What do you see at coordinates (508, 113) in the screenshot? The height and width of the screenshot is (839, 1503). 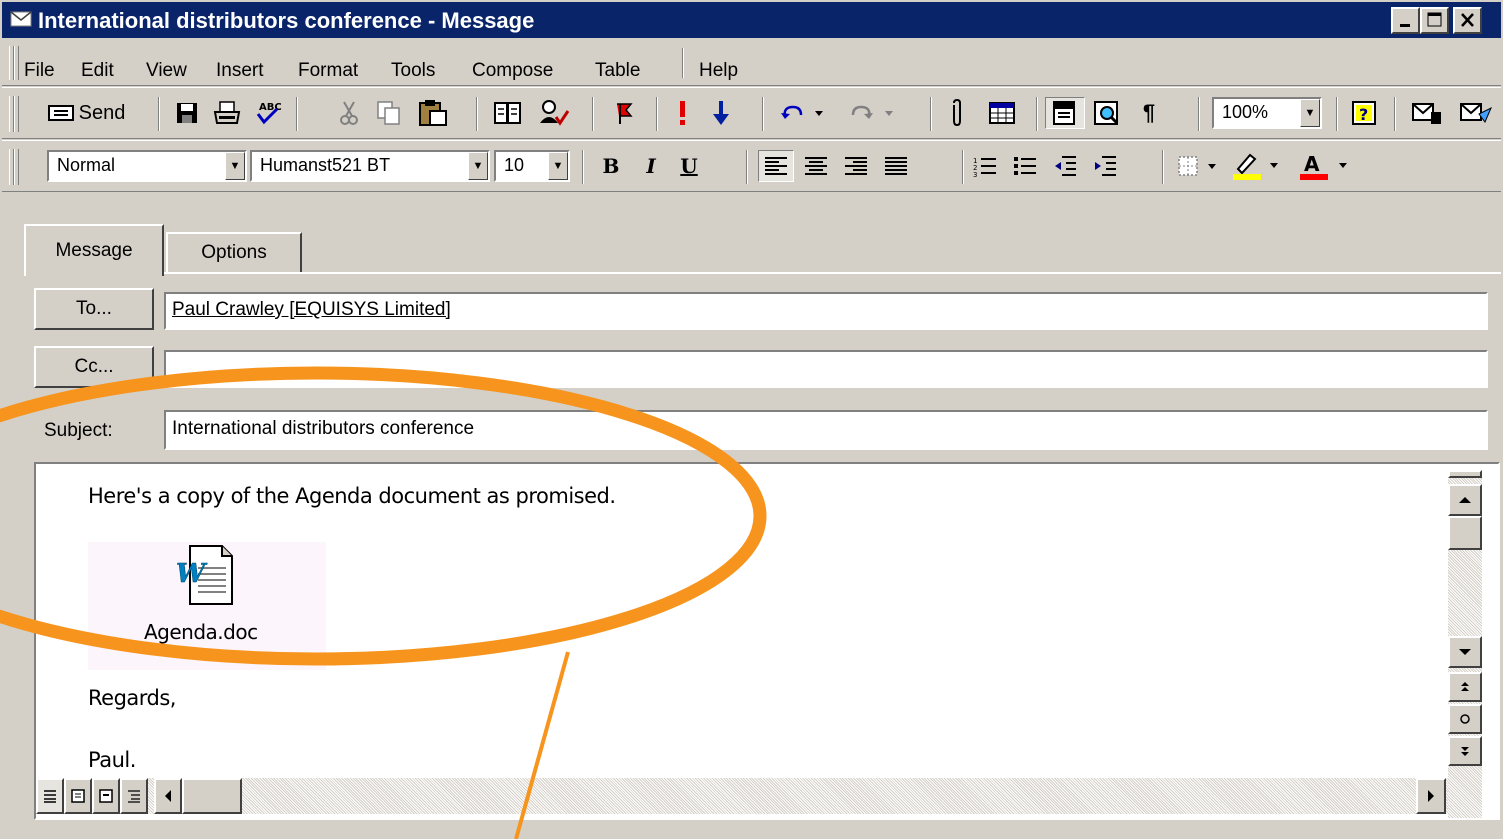 I see `address-book-button` at bounding box center [508, 113].